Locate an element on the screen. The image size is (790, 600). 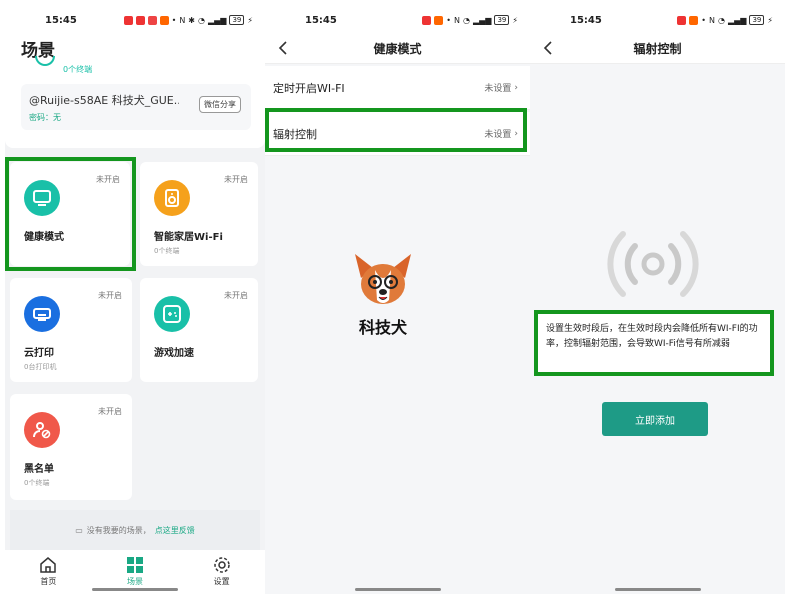
tab-label: 场景 is located at coordinates (134, 581).